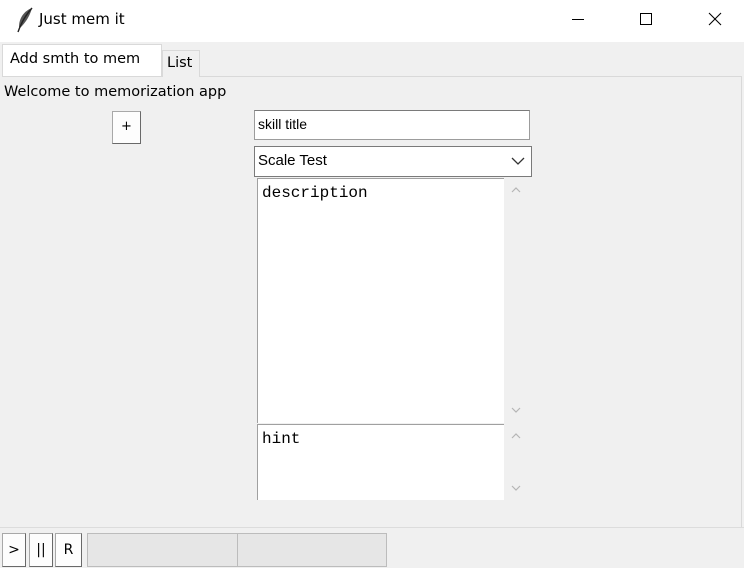 The image size is (744, 568). I want to click on close-icon, so click(715, 19).